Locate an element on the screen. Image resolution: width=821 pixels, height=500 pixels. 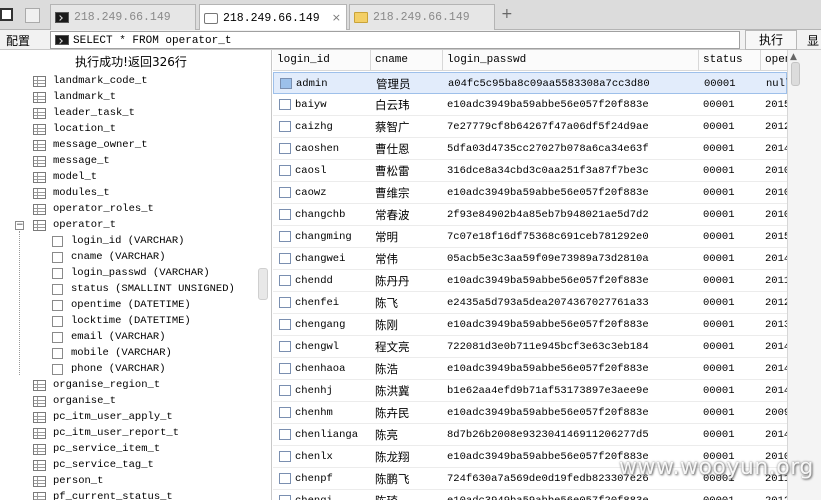
column-header: login_id is located at coordinates (322, 60).